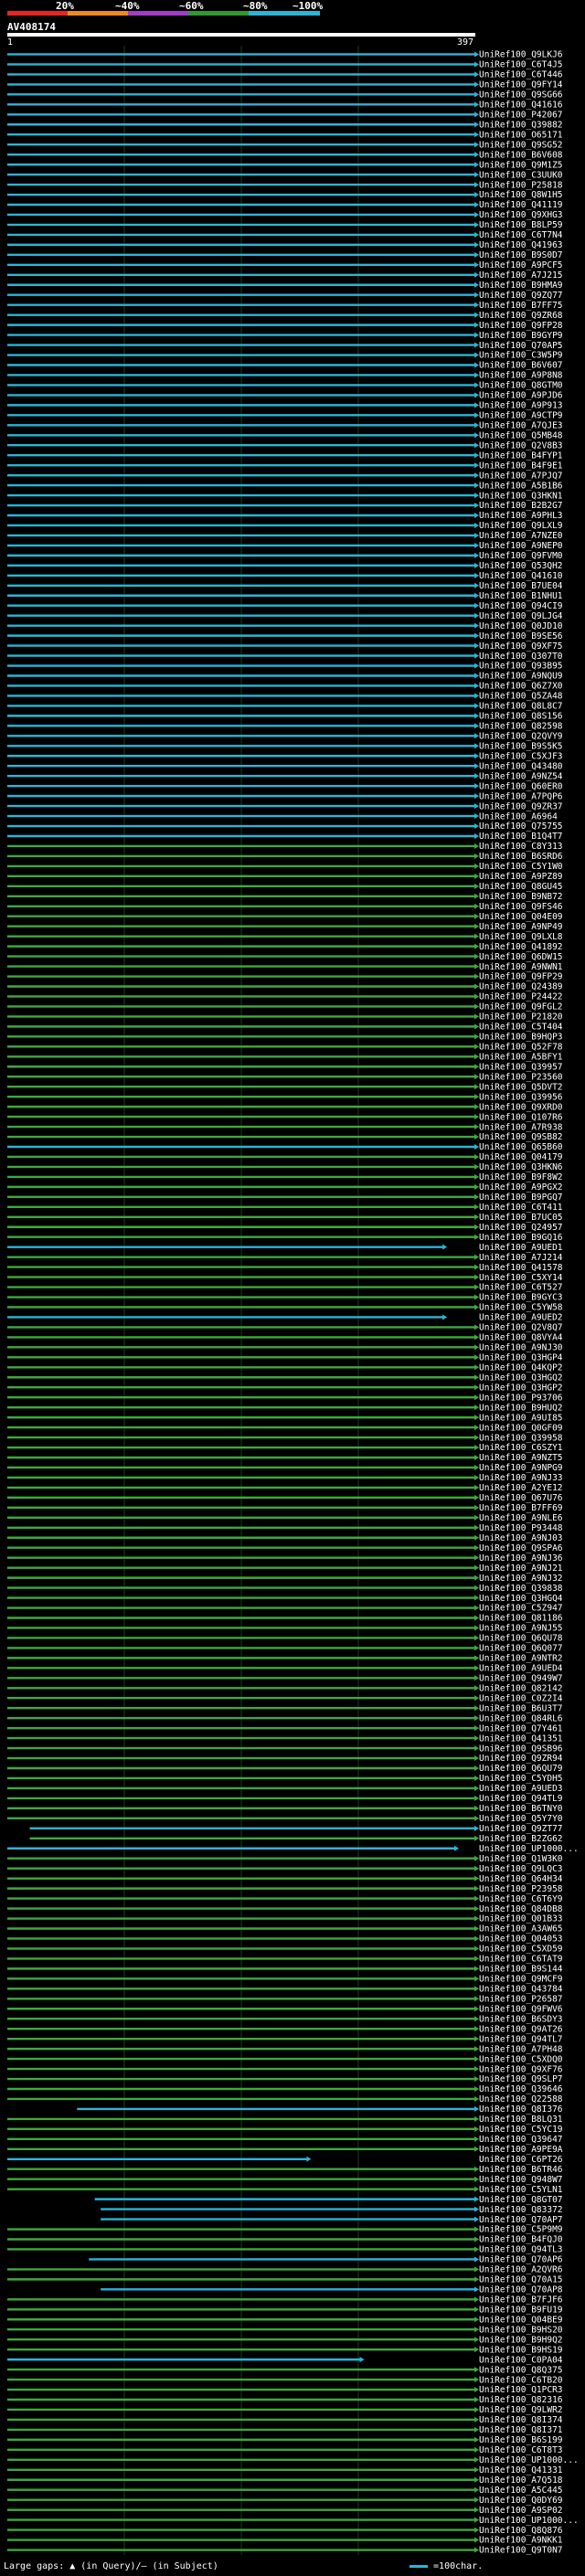 Image resolution: width=585 pixels, height=2576 pixels. What do you see at coordinates (285, 1007) in the screenshot?
I see `hit-row: UniRef100_Q9FGL2` at bounding box center [285, 1007].